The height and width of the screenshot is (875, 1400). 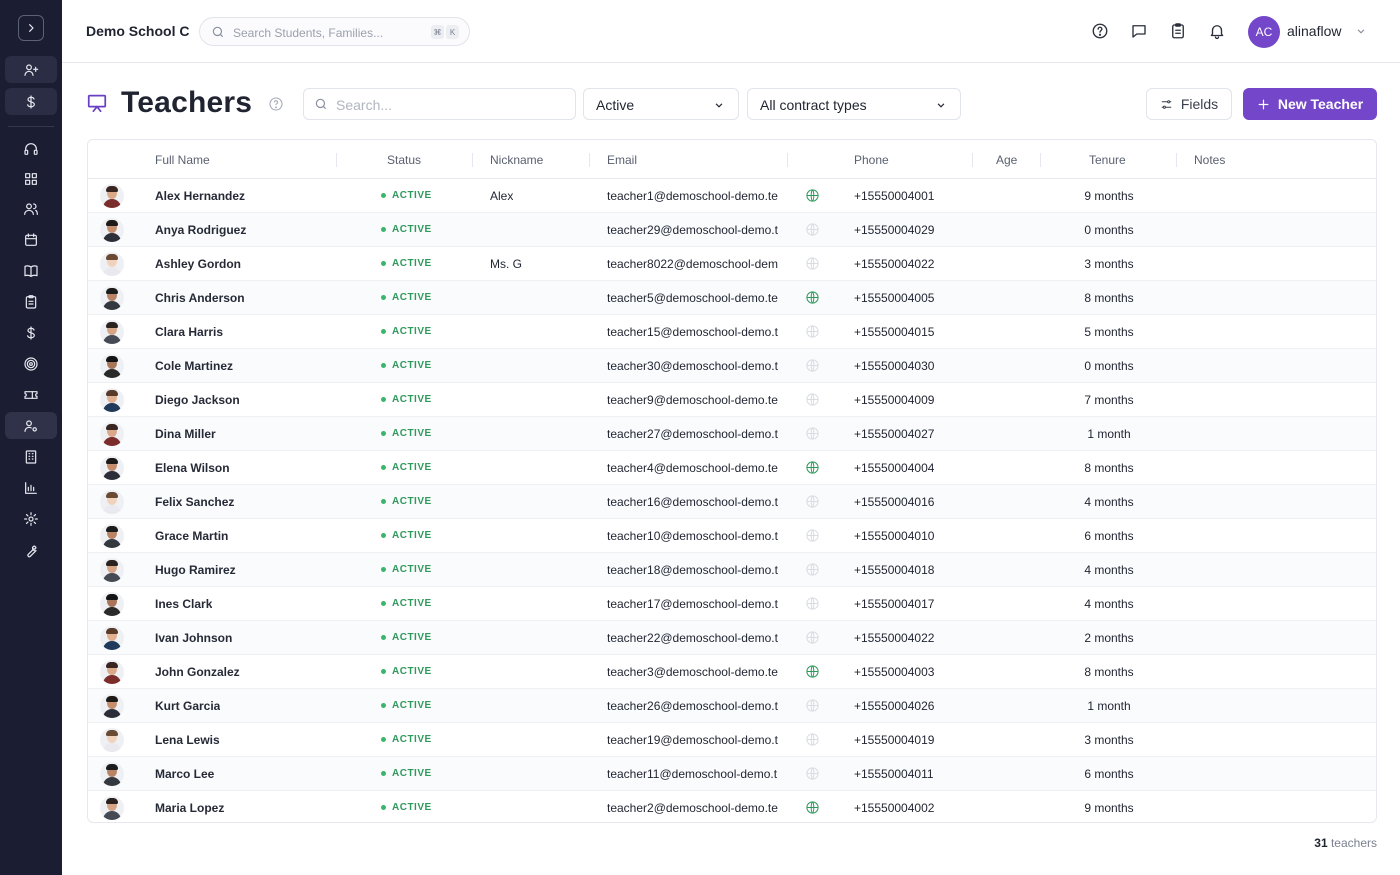 I want to click on sidebar-item-dashboard, so click(x=31, y=178).